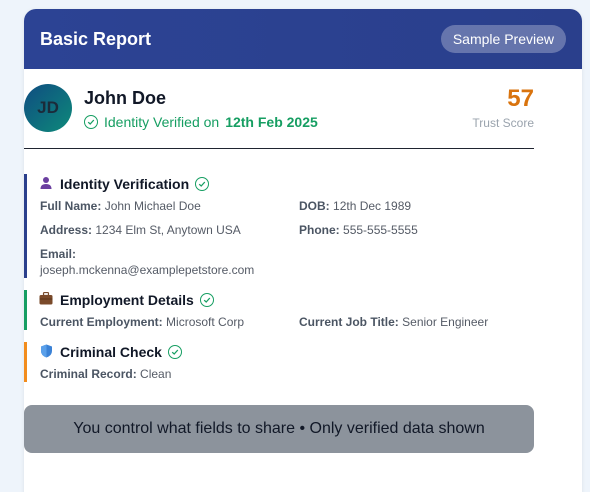 Image resolution: width=590 pixels, height=492 pixels. What do you see at coordinates (125, 184) in the screenshot?
I see `identity-section-title: Identity Verification` at bounding box center [125, 184].